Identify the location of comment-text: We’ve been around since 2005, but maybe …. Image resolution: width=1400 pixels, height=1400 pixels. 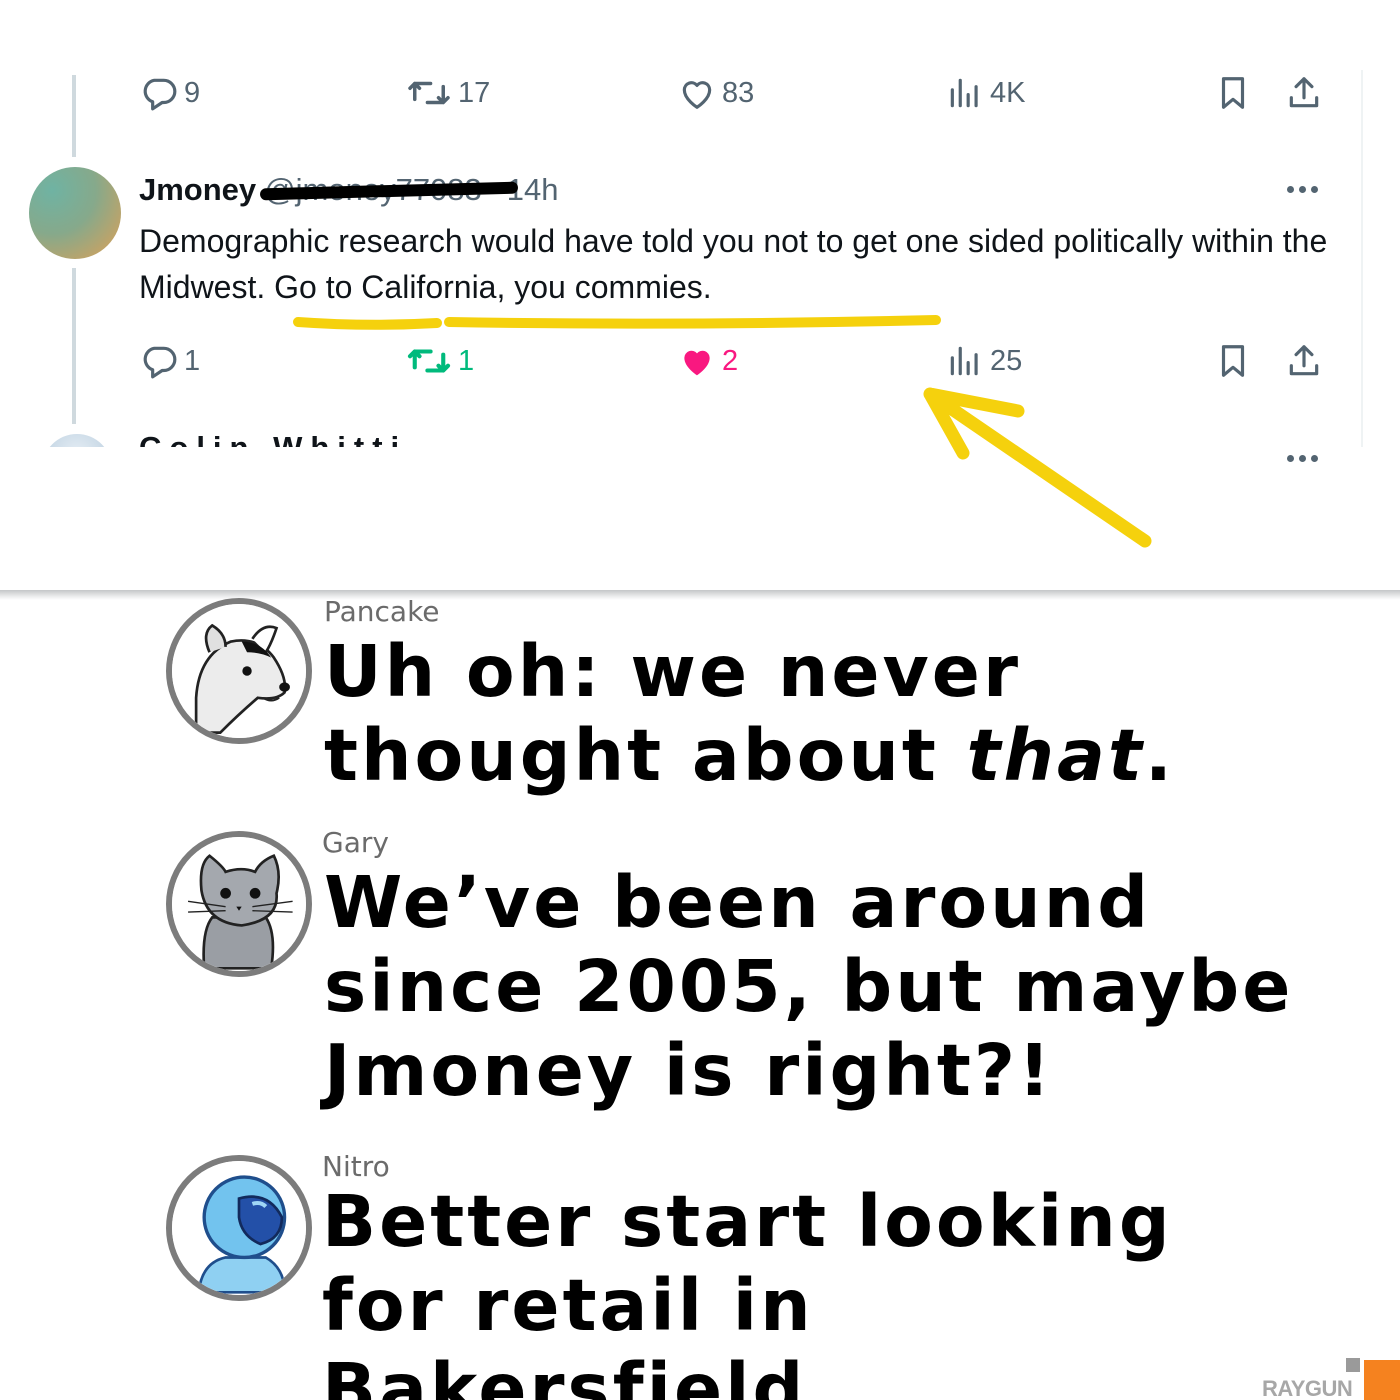
(809, 986).